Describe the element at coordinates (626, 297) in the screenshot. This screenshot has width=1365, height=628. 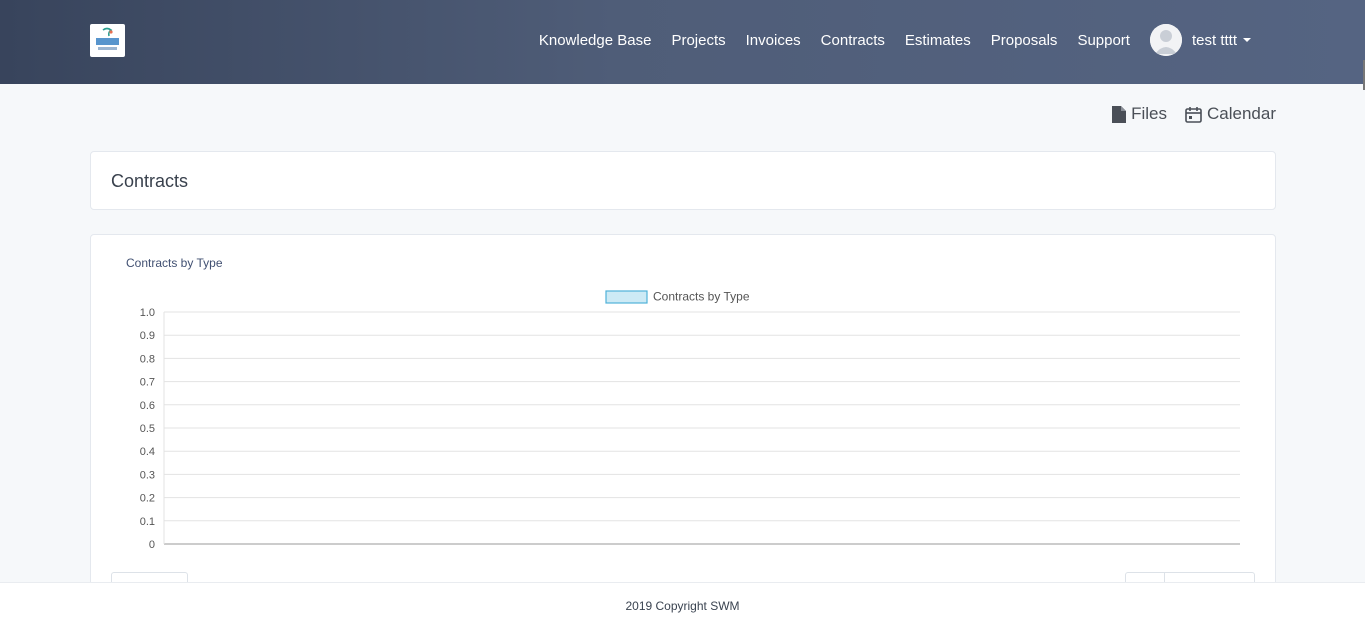
I see `legend-swatch` at that location.